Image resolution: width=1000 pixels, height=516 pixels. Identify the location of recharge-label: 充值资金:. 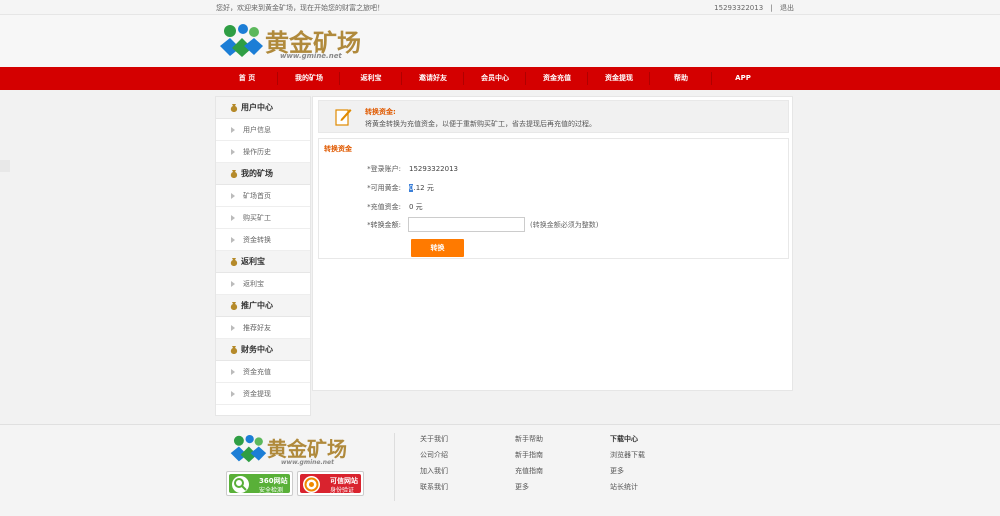
(385, 207).